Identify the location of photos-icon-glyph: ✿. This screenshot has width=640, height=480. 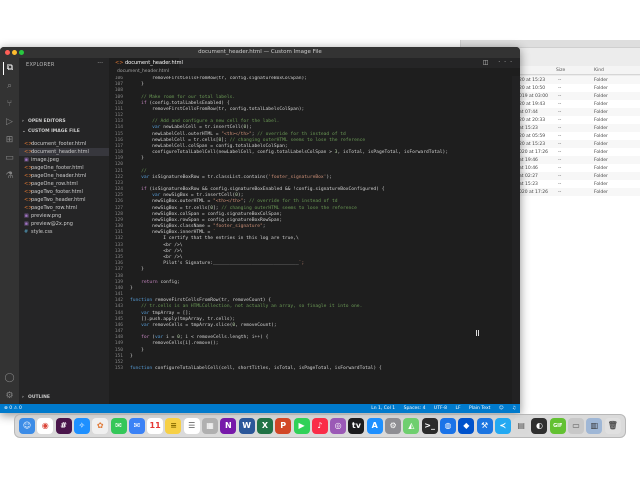
(100, 426).